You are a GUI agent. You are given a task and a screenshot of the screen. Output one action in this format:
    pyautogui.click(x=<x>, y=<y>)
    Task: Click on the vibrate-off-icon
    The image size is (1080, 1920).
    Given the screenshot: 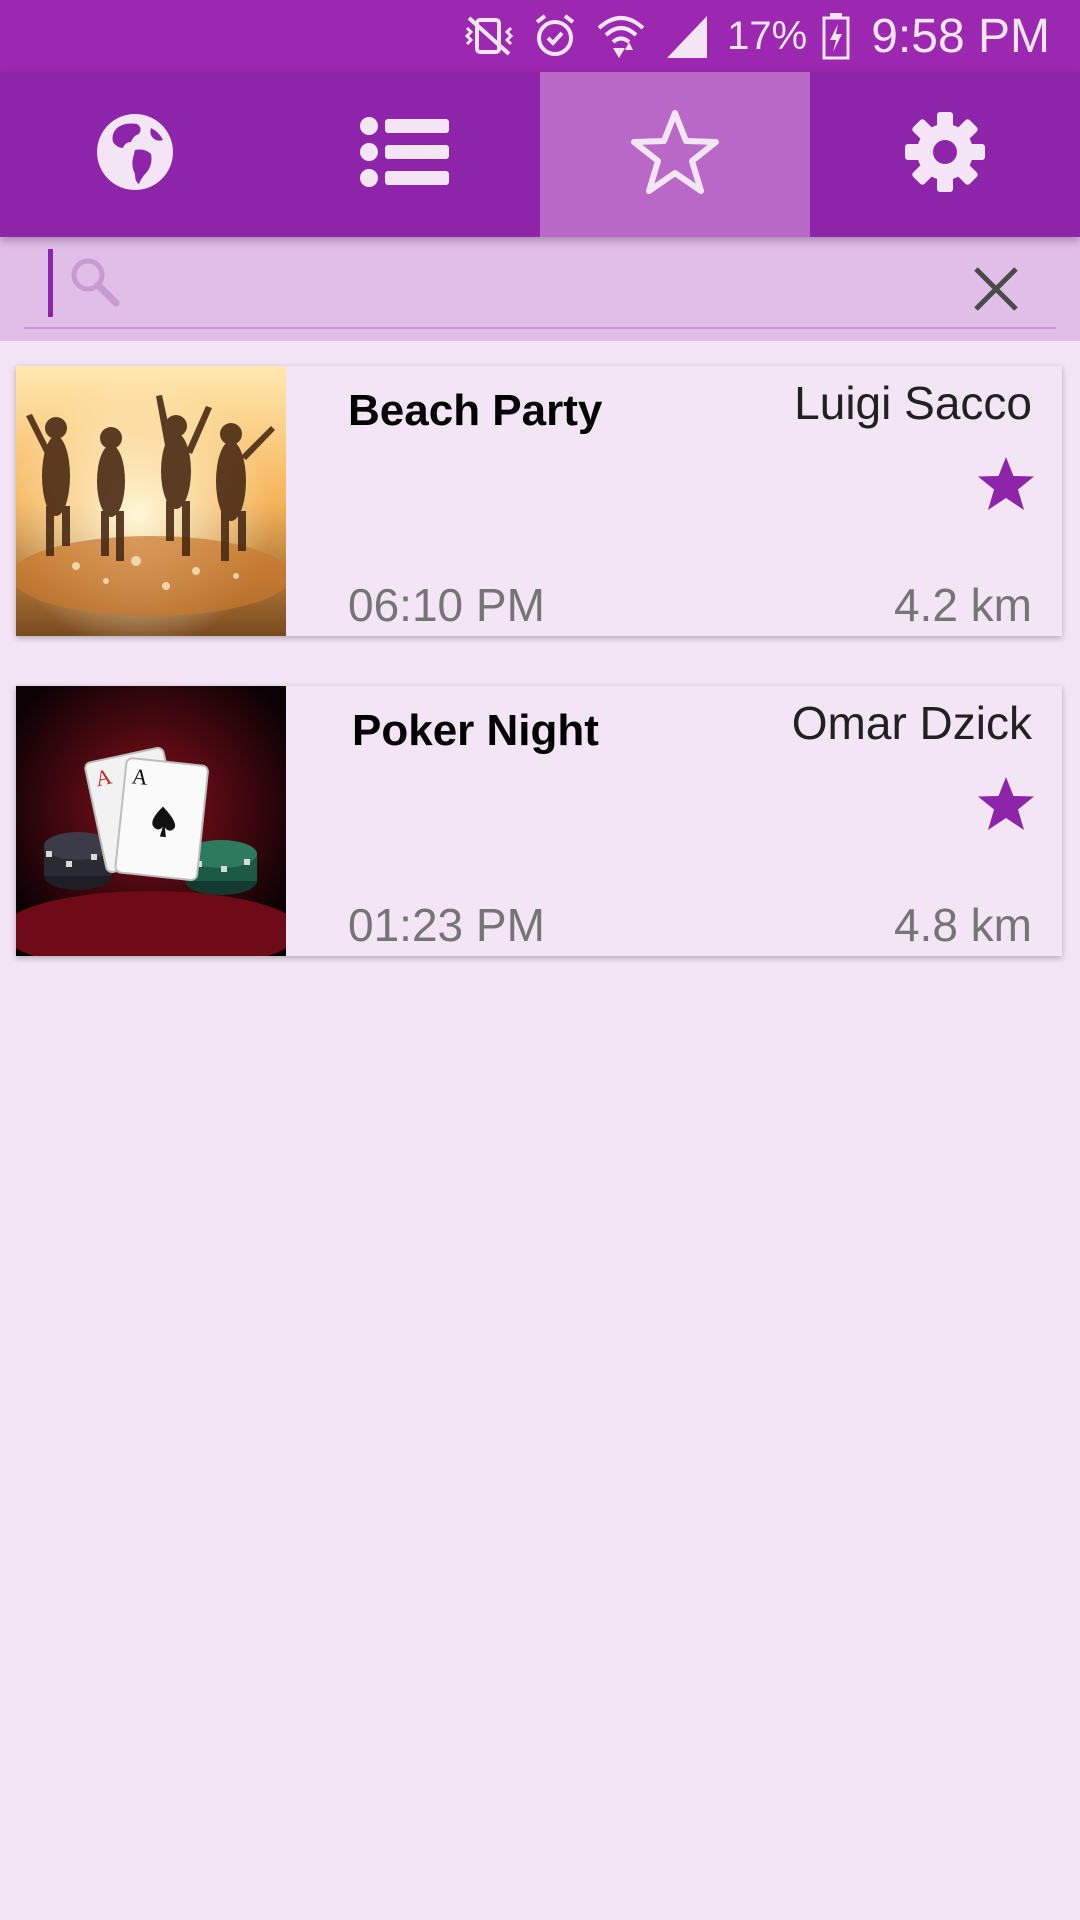 What is the action you would take?
    pyautogui.click(x=489, y=36)
    